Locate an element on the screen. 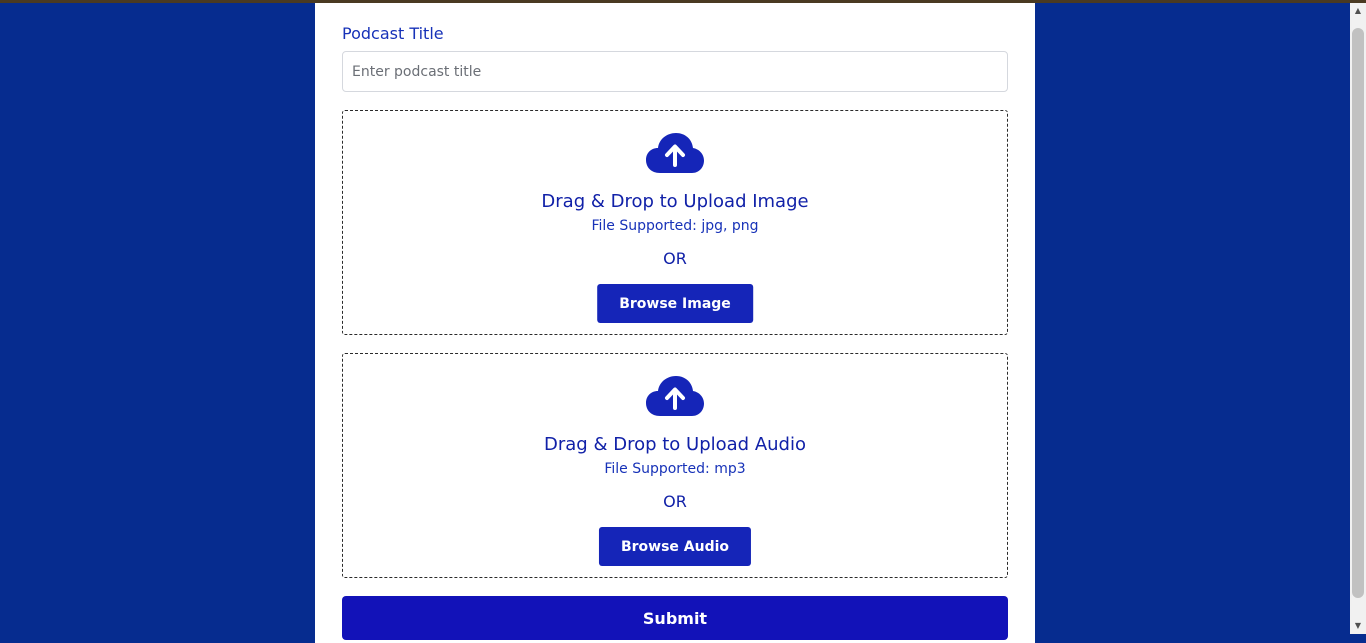  scroll-down-arrow-icon: ▼ is located at coordinates (1358, 626).